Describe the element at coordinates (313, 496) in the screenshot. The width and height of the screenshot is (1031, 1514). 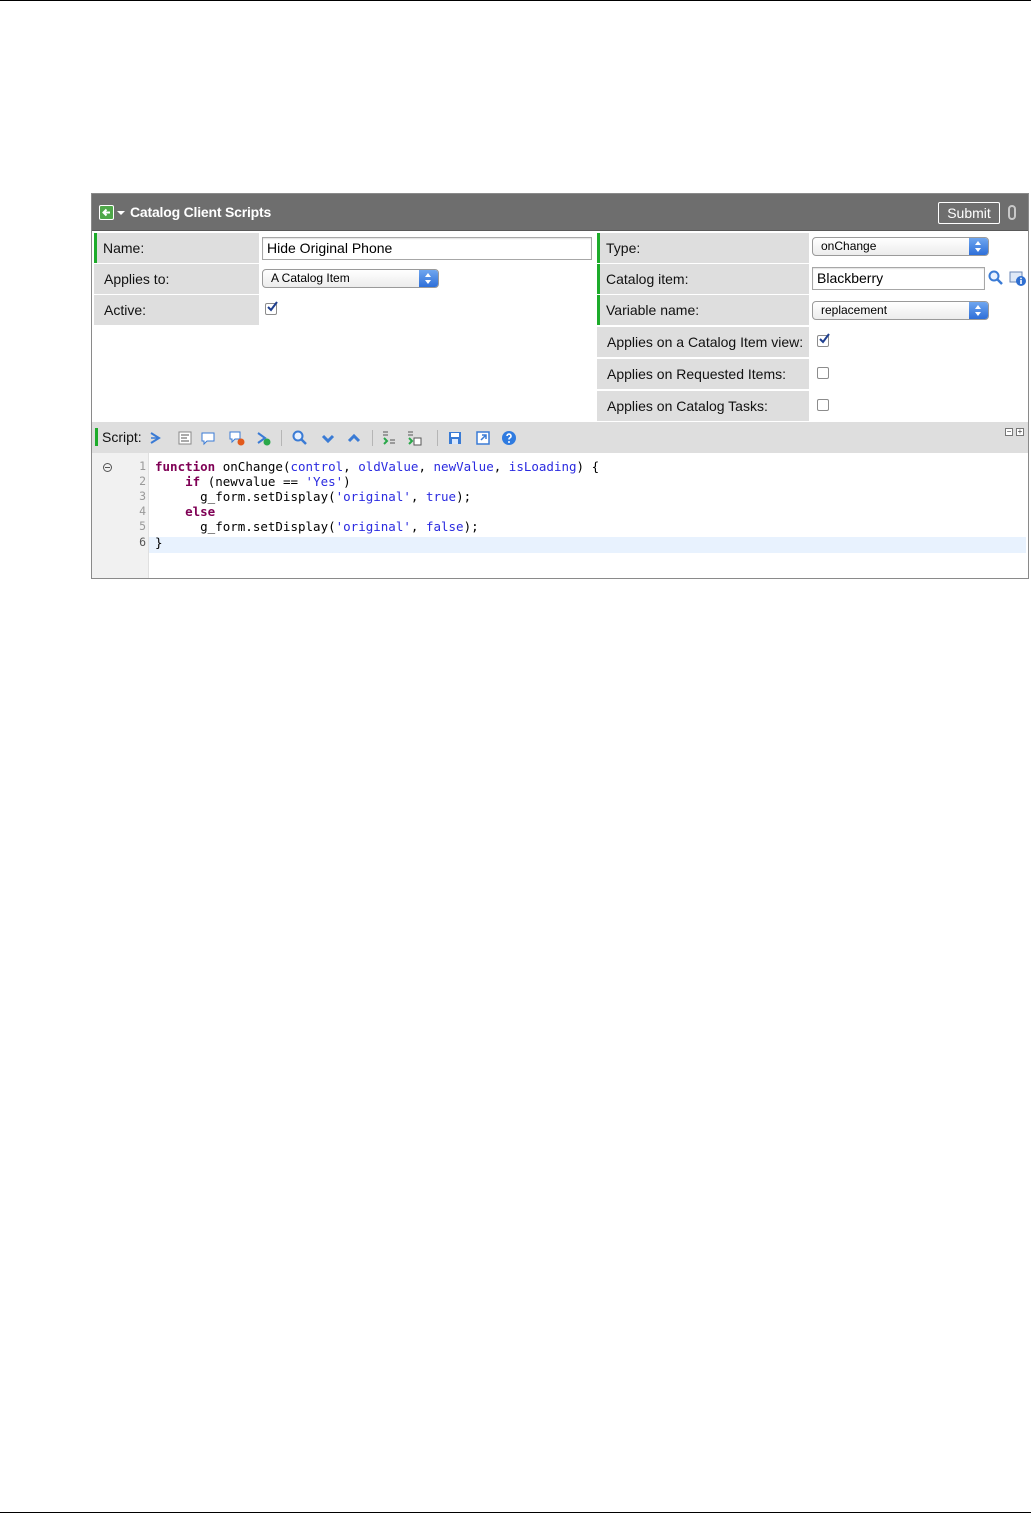
I see `code-line: g_form.setDisplay('original', true);` at that location.